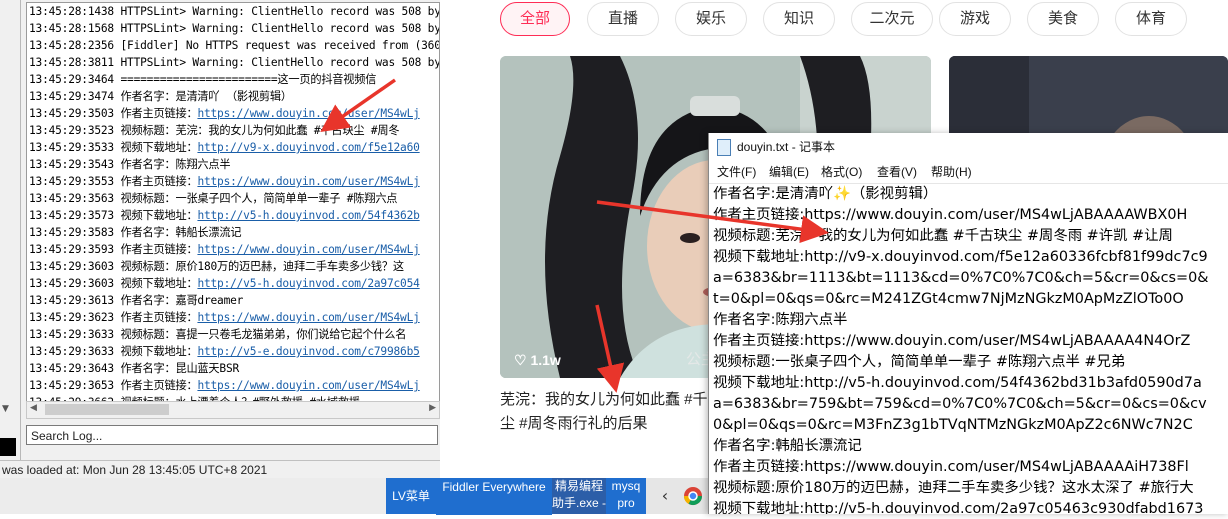  Describe the element at coordinates (626, 496) in the screenshot. I see `taskbar-item-mysql: mysq pro` at that location.